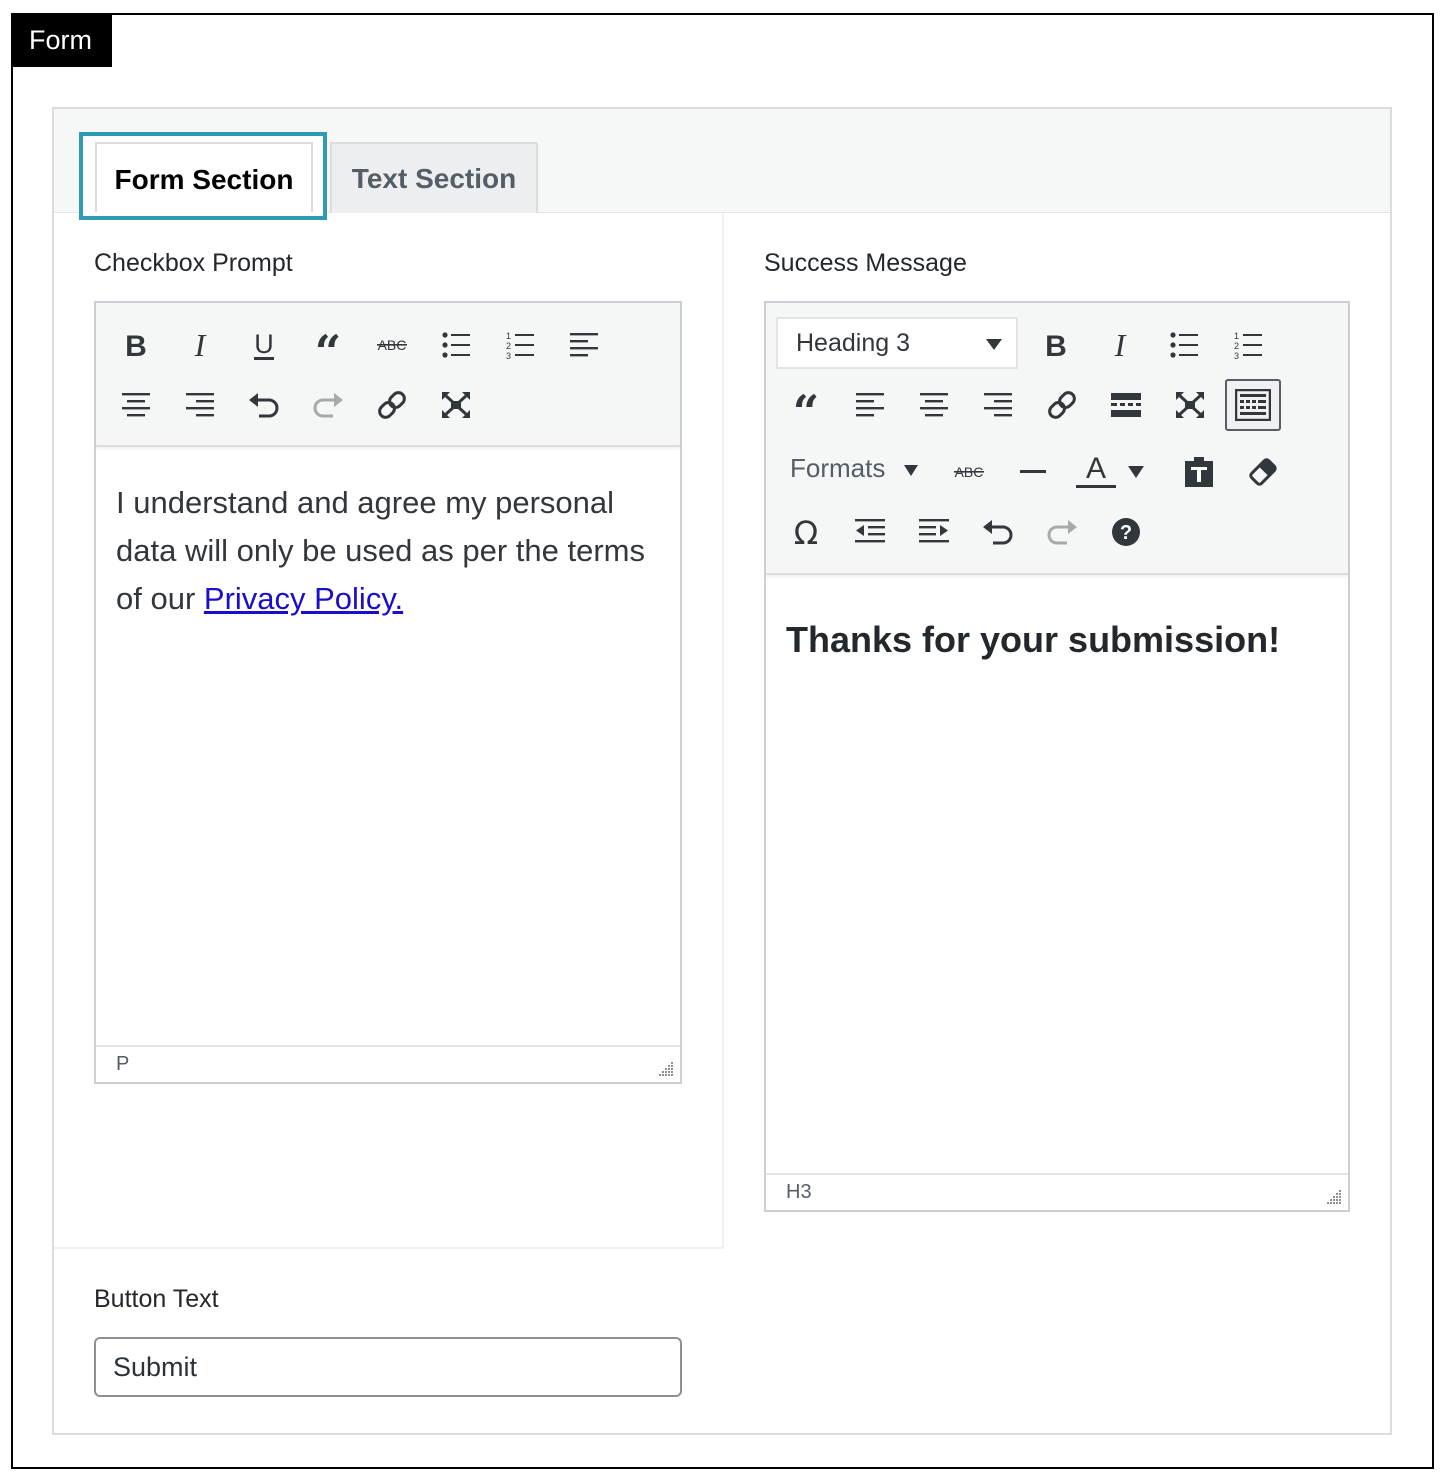  I want to click on toolbar-toggle-icon, so click(1253, 405).